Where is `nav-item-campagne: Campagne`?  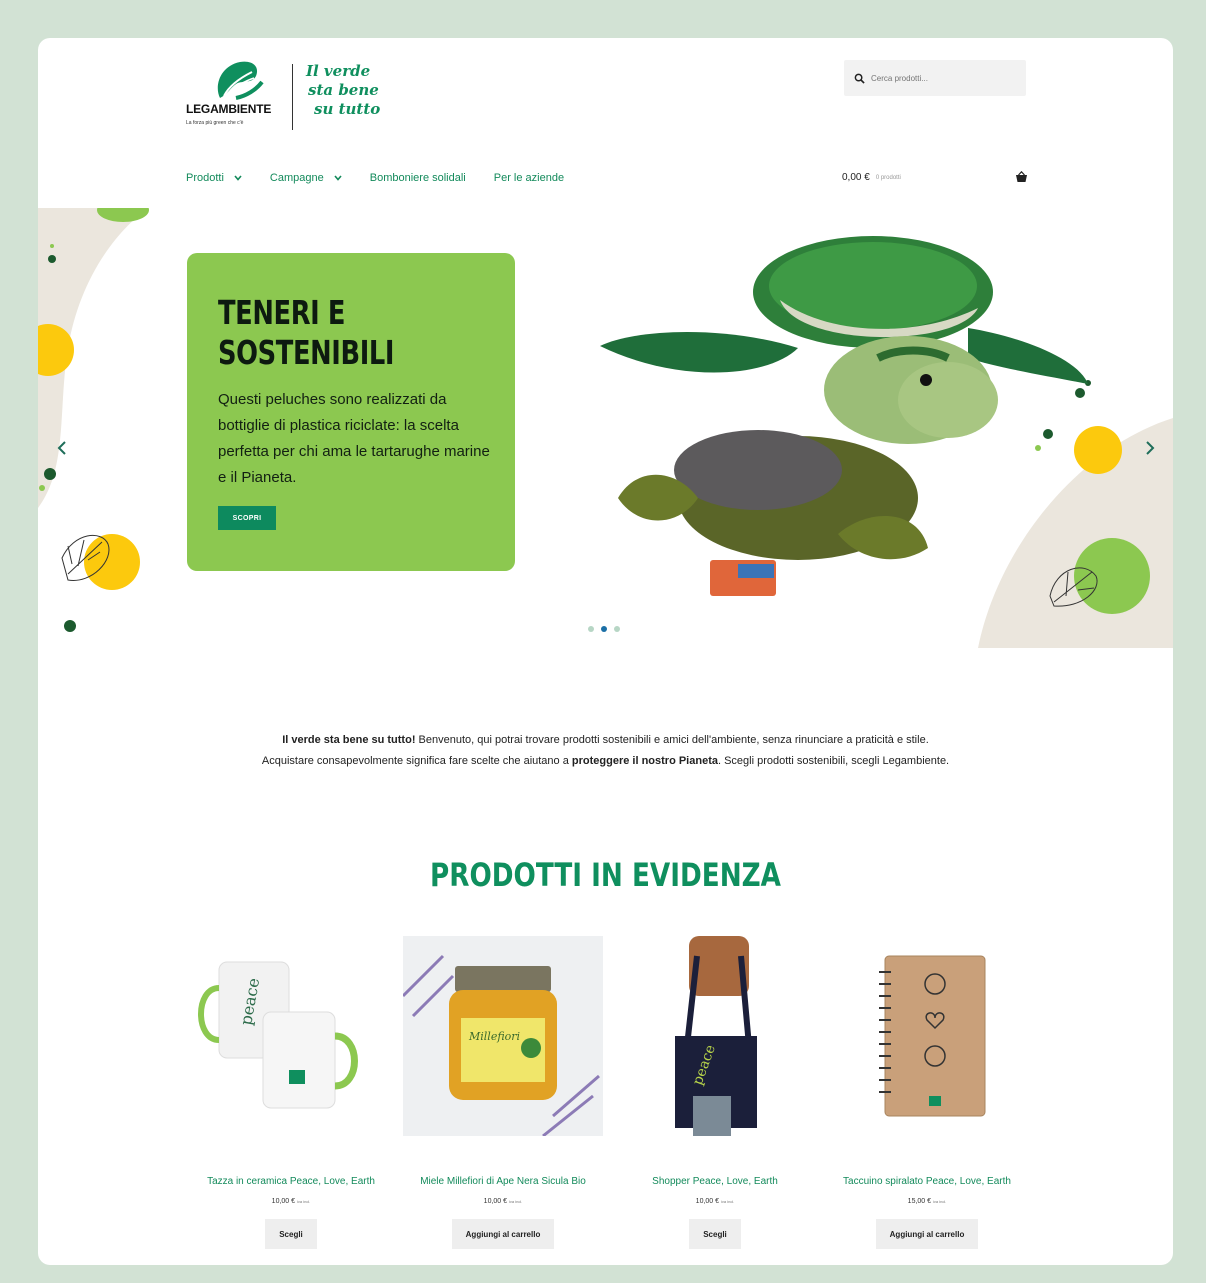 nav-item-campagne: Campagne is located at coordinates (306, 178).